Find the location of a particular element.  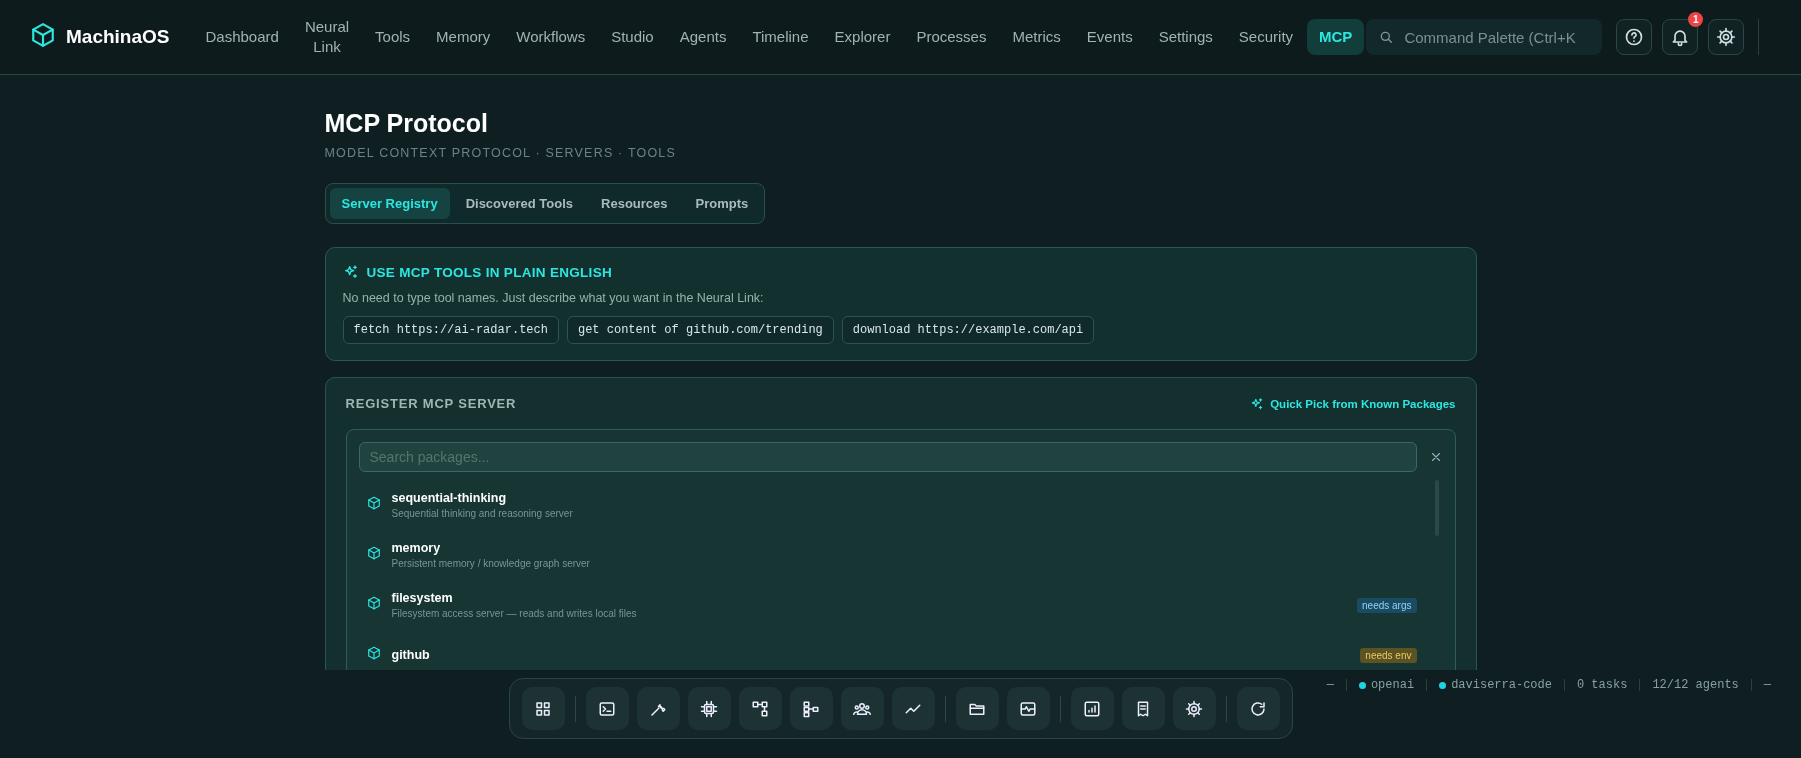

example-chip: get content of github.com/trending is located at coordinates (700, 330).